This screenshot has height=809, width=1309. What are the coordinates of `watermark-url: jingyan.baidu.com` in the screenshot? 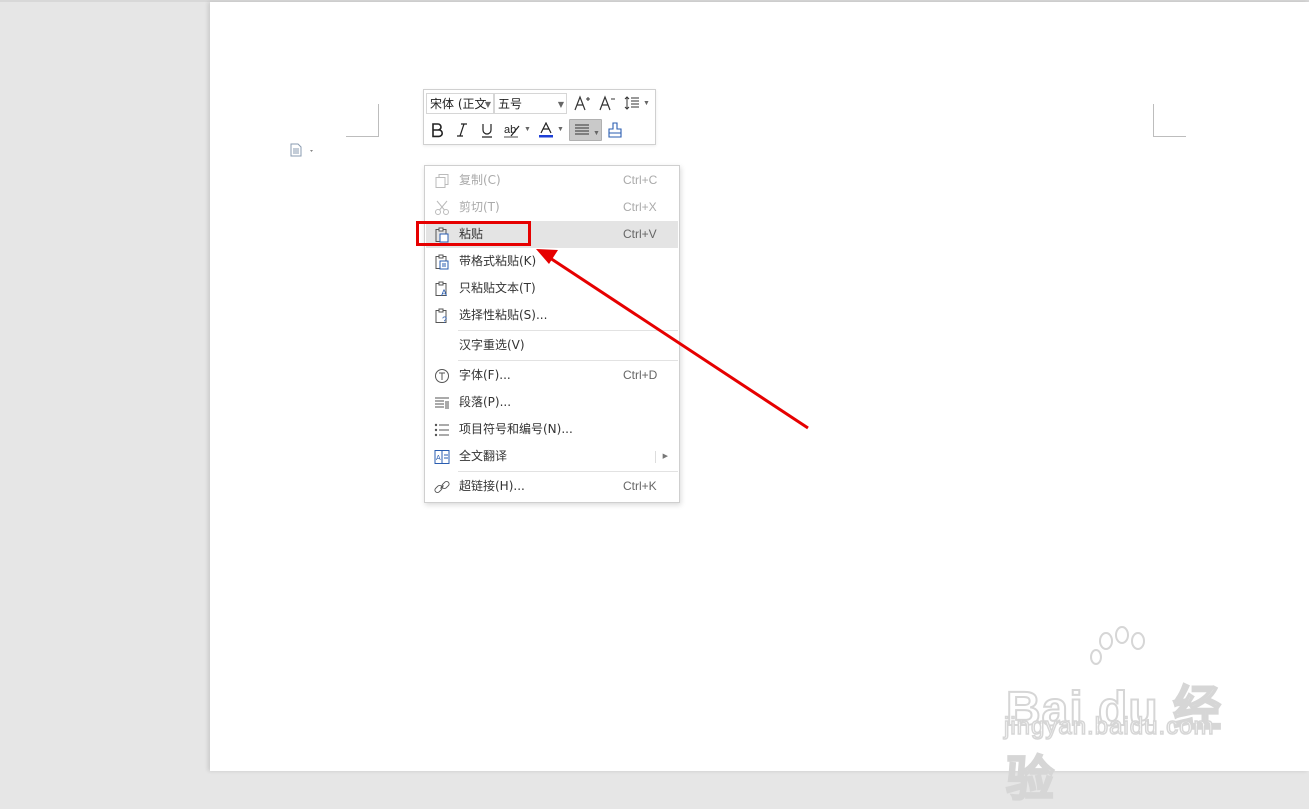 It's located at (1109, 726).